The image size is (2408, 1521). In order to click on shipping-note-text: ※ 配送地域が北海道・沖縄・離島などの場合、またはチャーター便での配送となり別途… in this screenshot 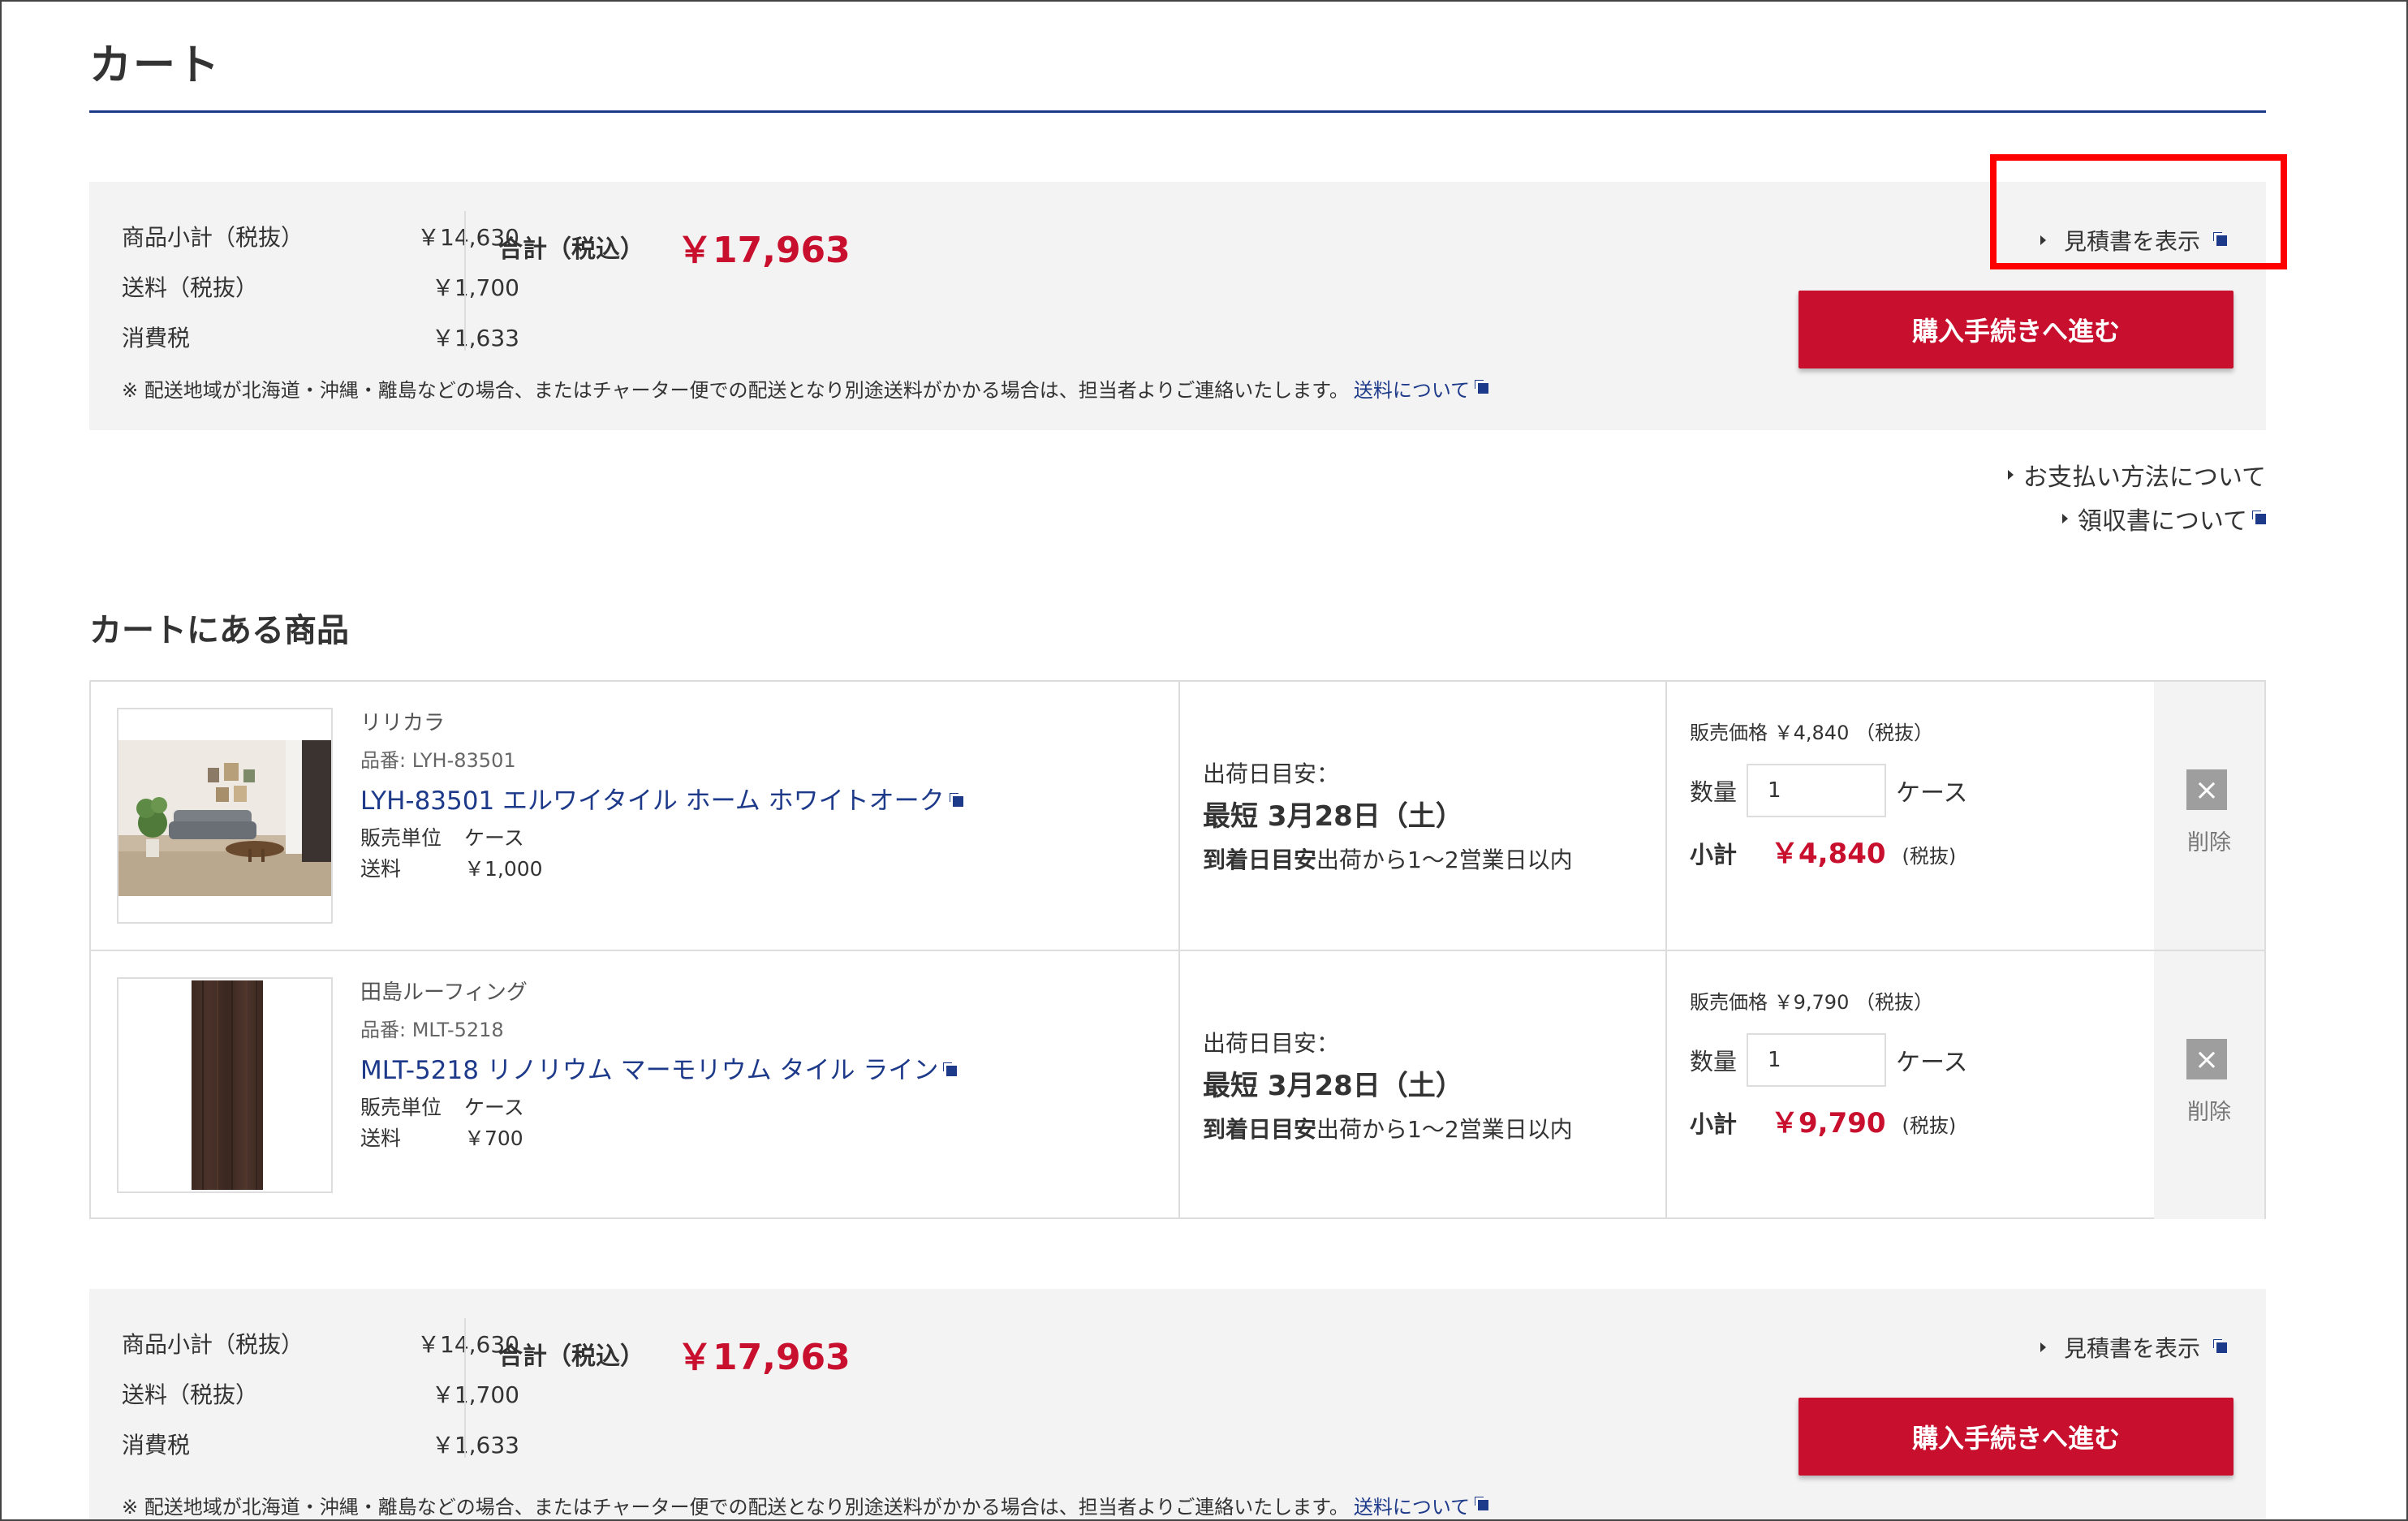, I will do `click(736, 1507)`.